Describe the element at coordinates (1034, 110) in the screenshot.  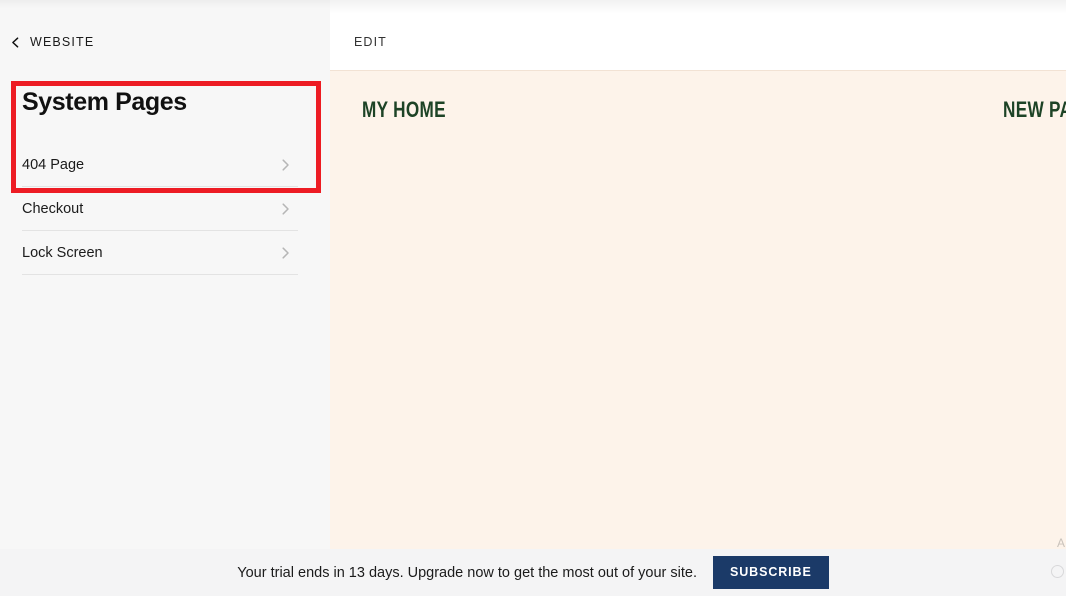
I see `site-nav-item-text: NEW PA` at that location.